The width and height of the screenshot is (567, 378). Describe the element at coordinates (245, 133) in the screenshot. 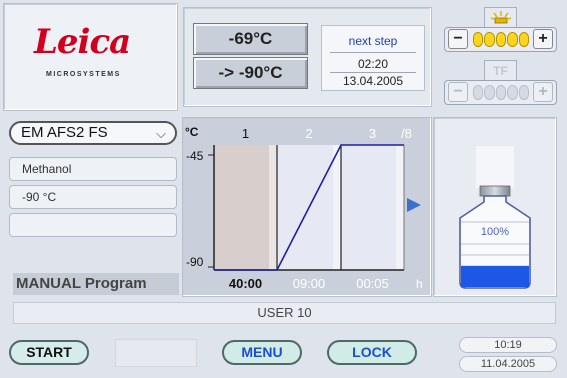

I see `step-number: 1` at that location.